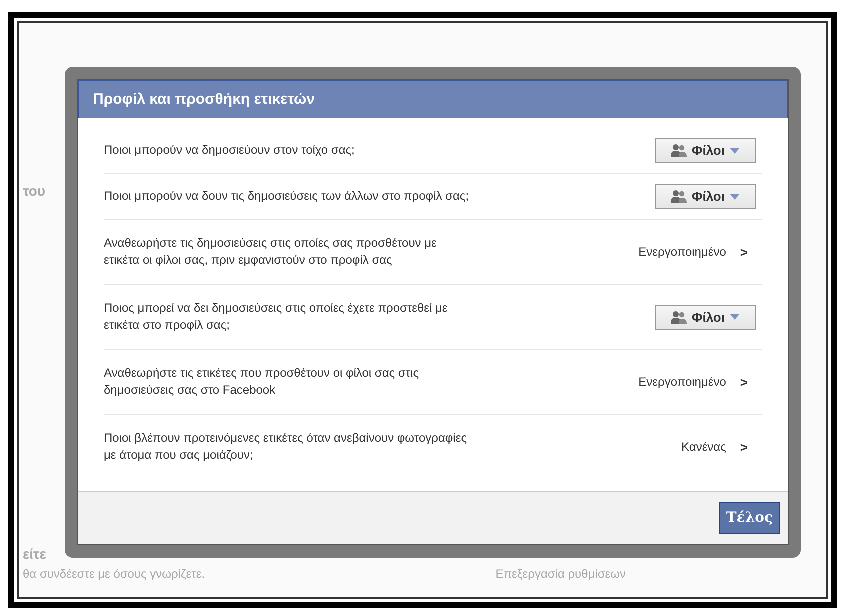 Image resolution: width=843 pixels, height=614 pixels. What do you see at coordinates (433, 99) in the screenshot?
I see `dialog-title: Προφίλ και προσθήκη ετικετών` at bounding box center [433, 99].